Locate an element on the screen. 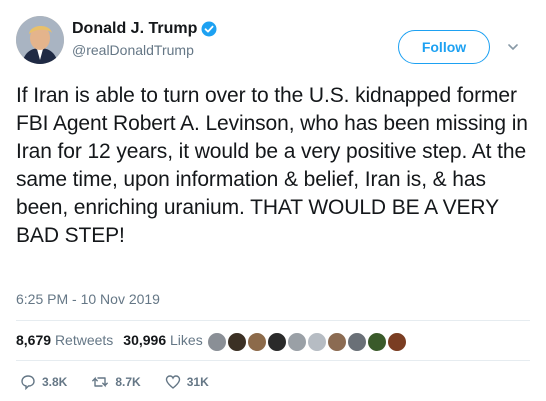 This screenshot has height=401, width=546. retweet-button: 8.7K is located at coordinates (116, 382).